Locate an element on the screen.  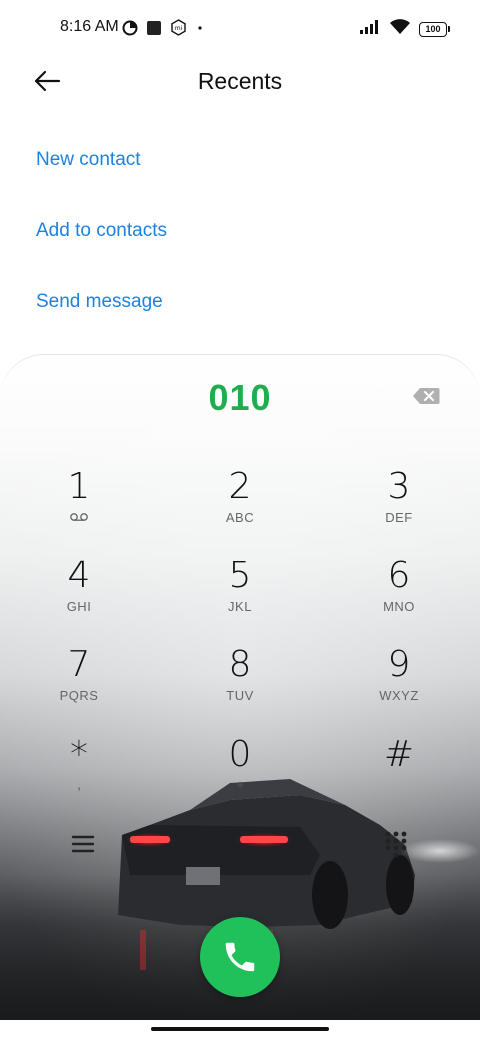
battery-level: 100 is located at coordinates (433, 29).